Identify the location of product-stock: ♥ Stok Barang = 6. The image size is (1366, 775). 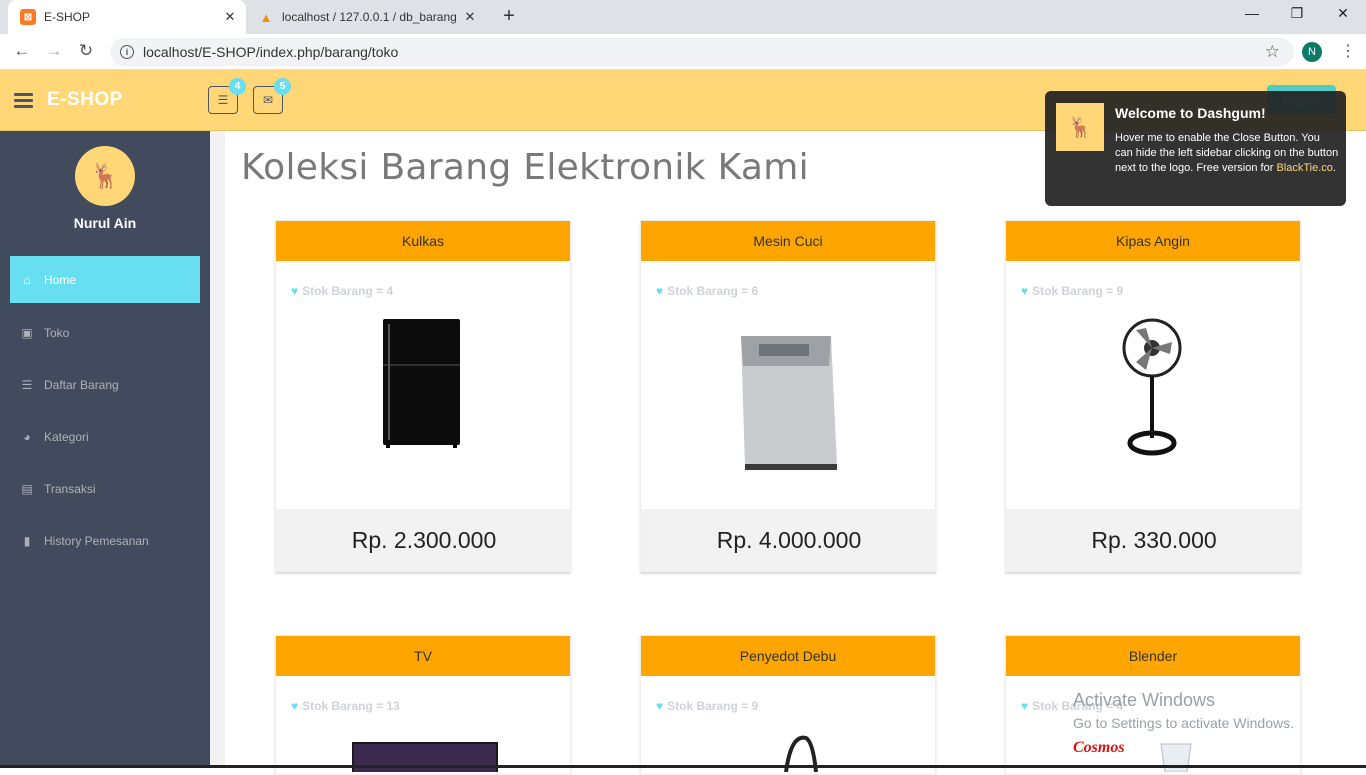
(707, 291).